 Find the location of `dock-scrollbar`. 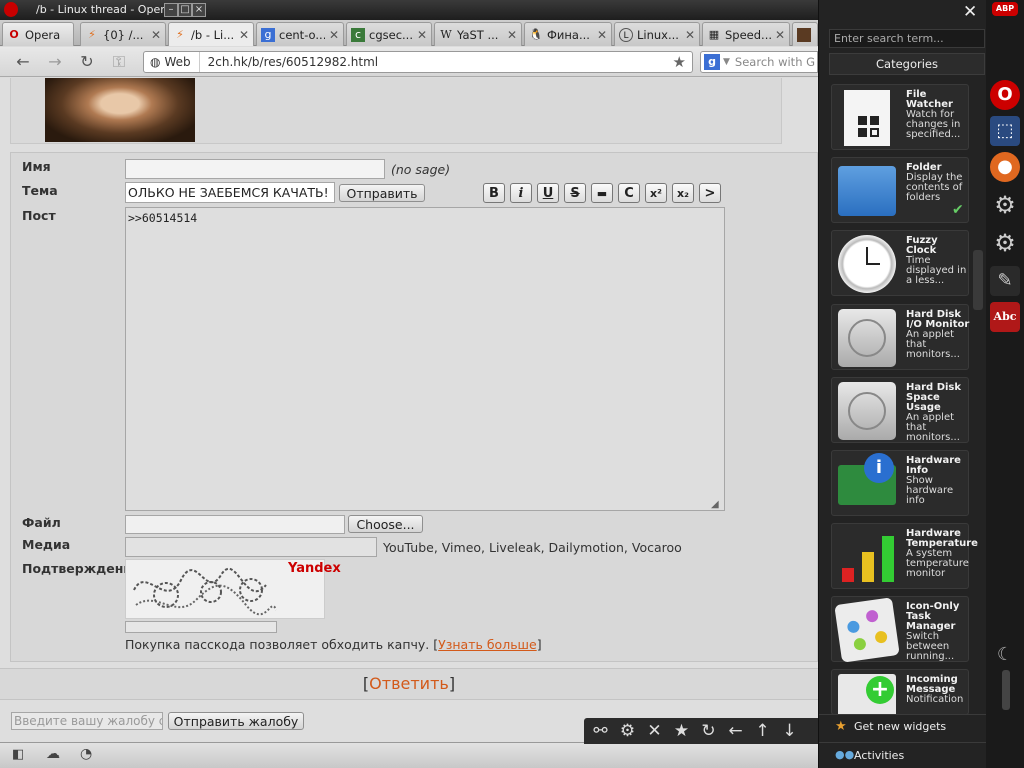

dock-scrollbar is located at coordinates (1006, 690).